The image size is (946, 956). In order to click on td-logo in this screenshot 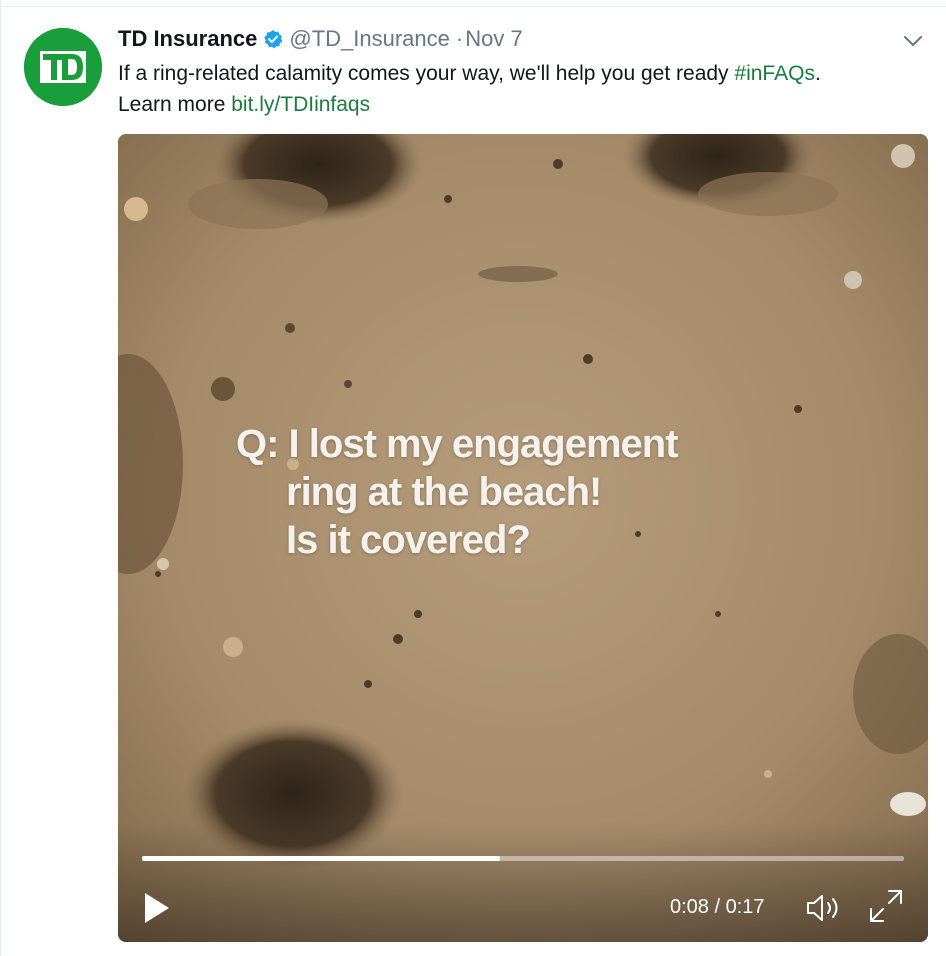, I will do `click(63, 67)`.